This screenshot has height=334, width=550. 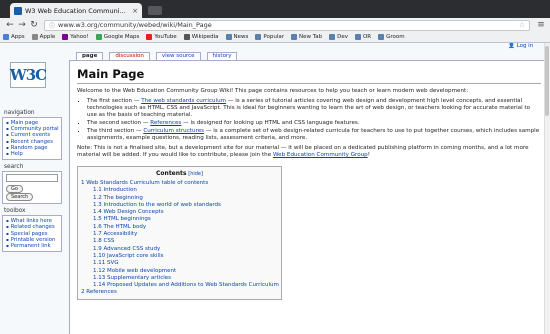 I want to click on page-tabs: page discussion view source history, so click(x=157, y=56).